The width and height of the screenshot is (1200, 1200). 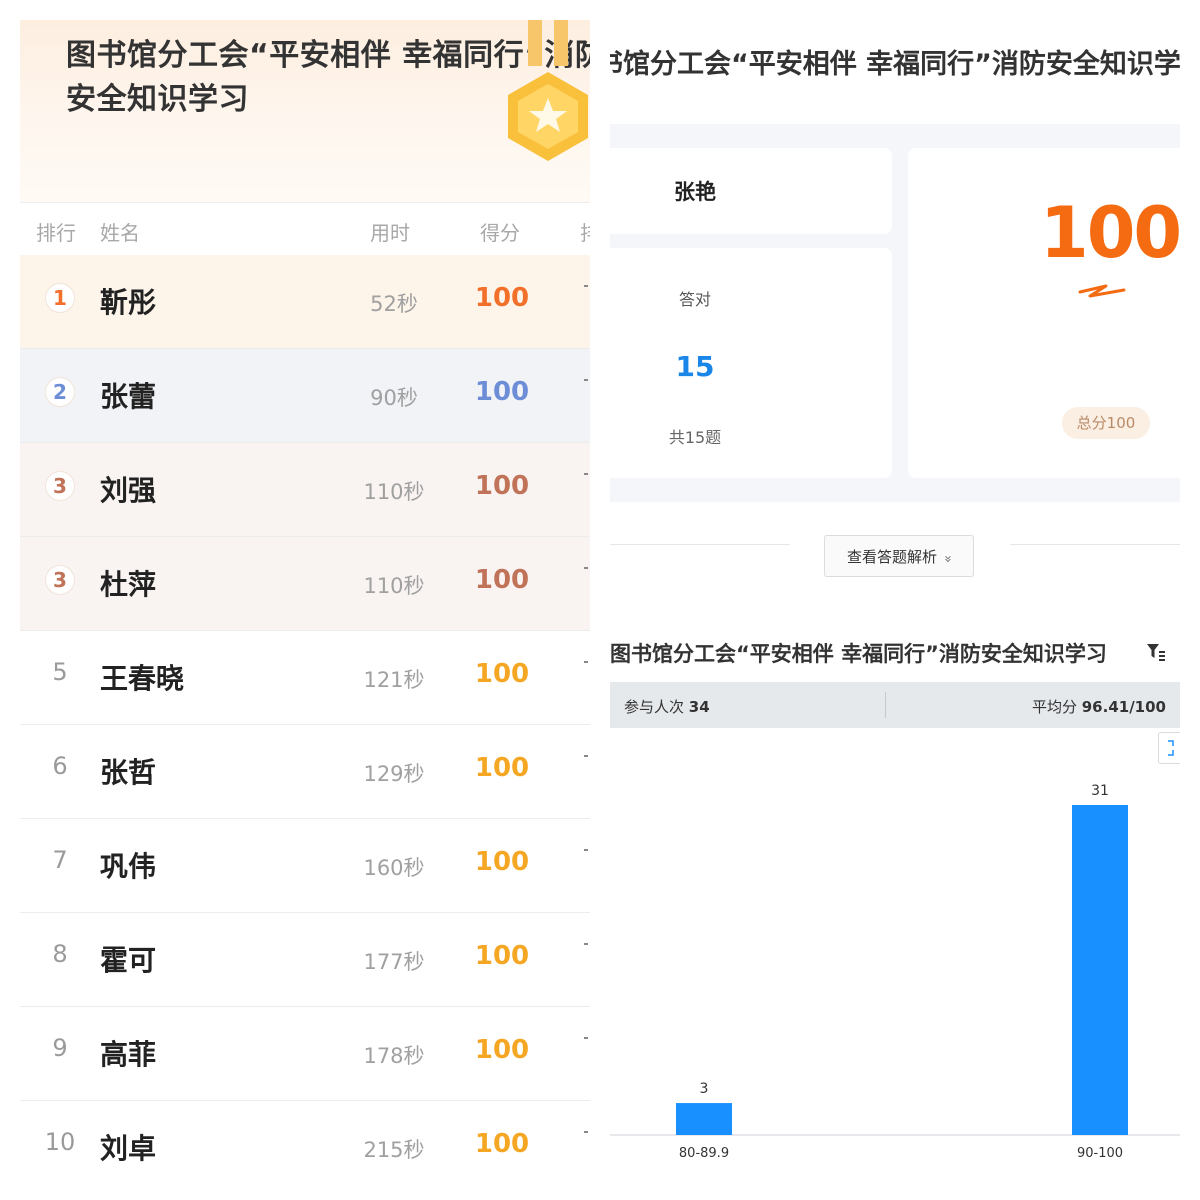 I want to click on table-row: 10 刘卓 215秒 100, so click(x=305, y=1140).